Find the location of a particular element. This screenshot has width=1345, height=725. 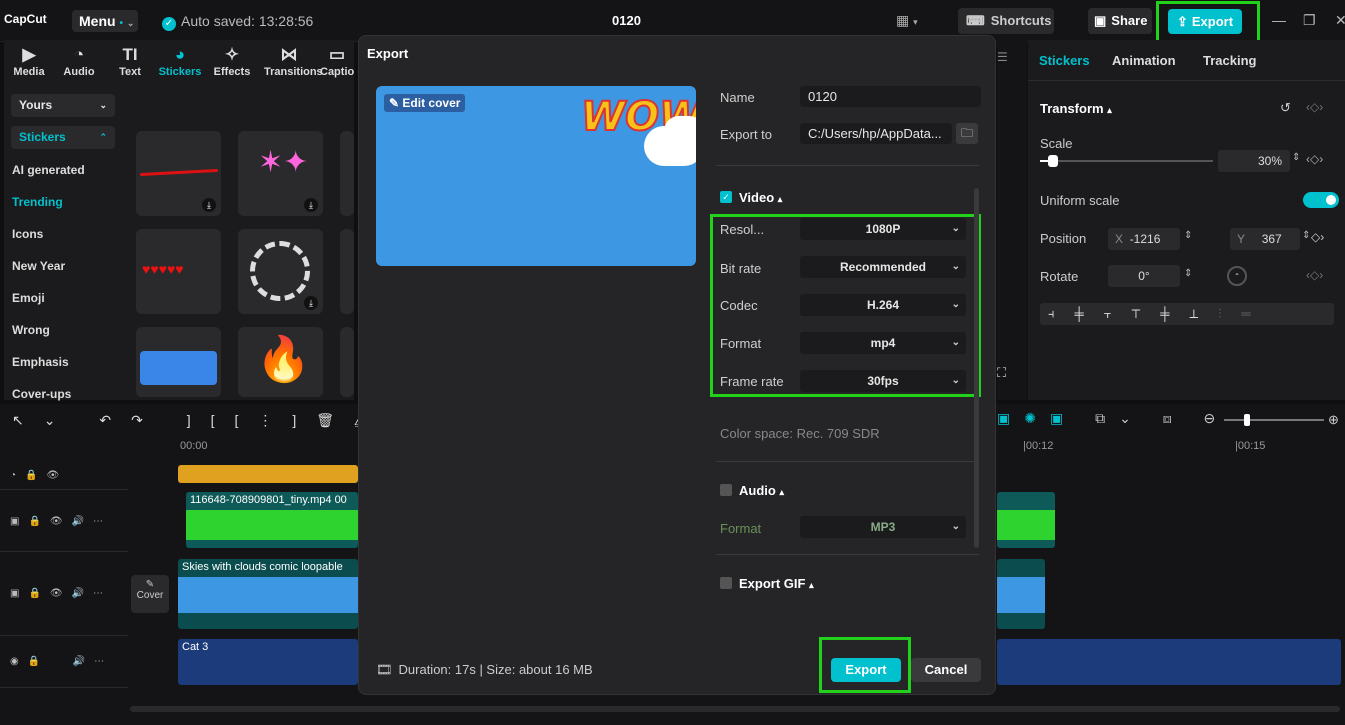

timeline-tools: ↖⌄ ↶↷ ][[⋮]🗑⧋ is located at coordinates (199, 420).